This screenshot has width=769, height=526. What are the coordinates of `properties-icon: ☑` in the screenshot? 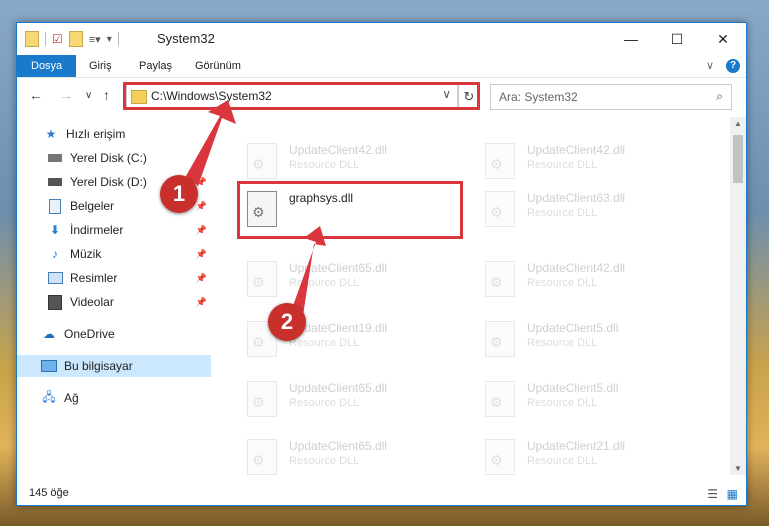 It's located at (57, 39).